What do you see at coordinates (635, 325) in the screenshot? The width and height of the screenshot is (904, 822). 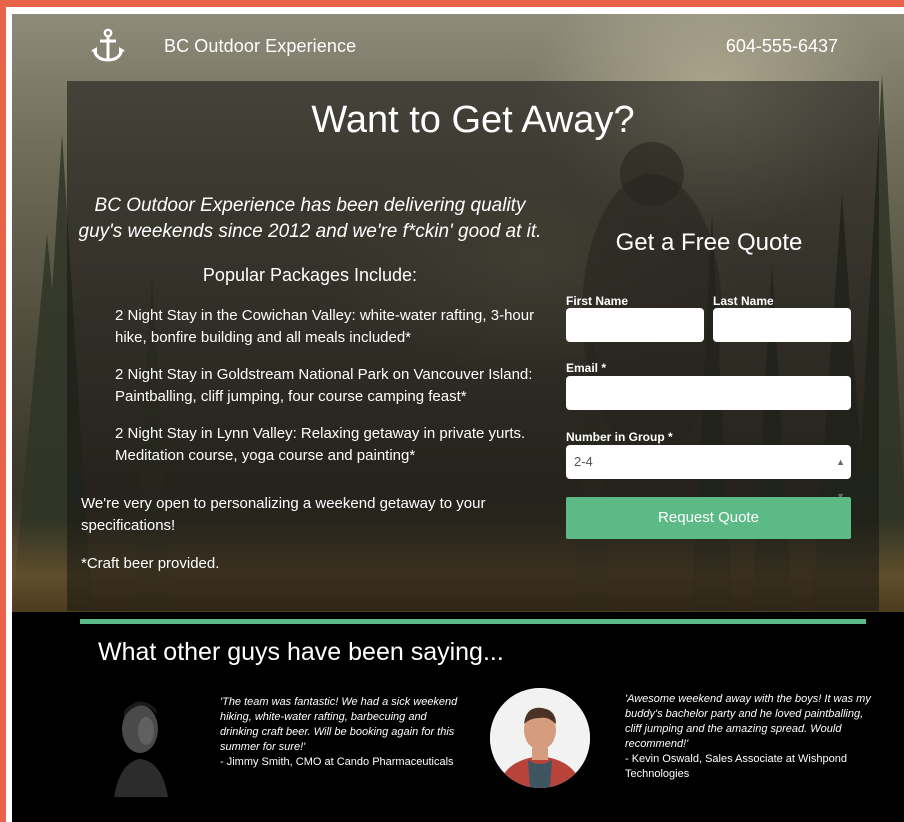 I see `first-name-field` at bounding box center [635, 325].